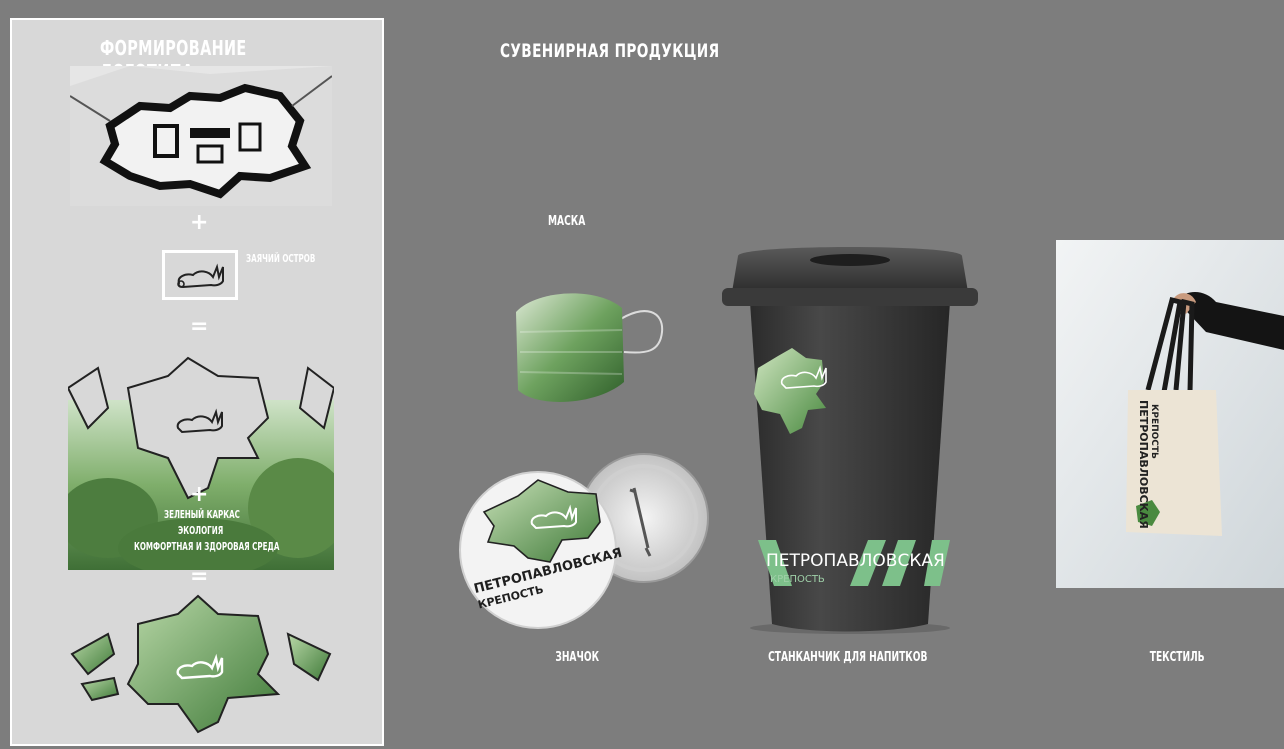  What do you see at coordinates (797, 579) in the screenshot?
I see `cup-brand-line2: КРЕПОСТЬ` at bounding box center [797, 579].